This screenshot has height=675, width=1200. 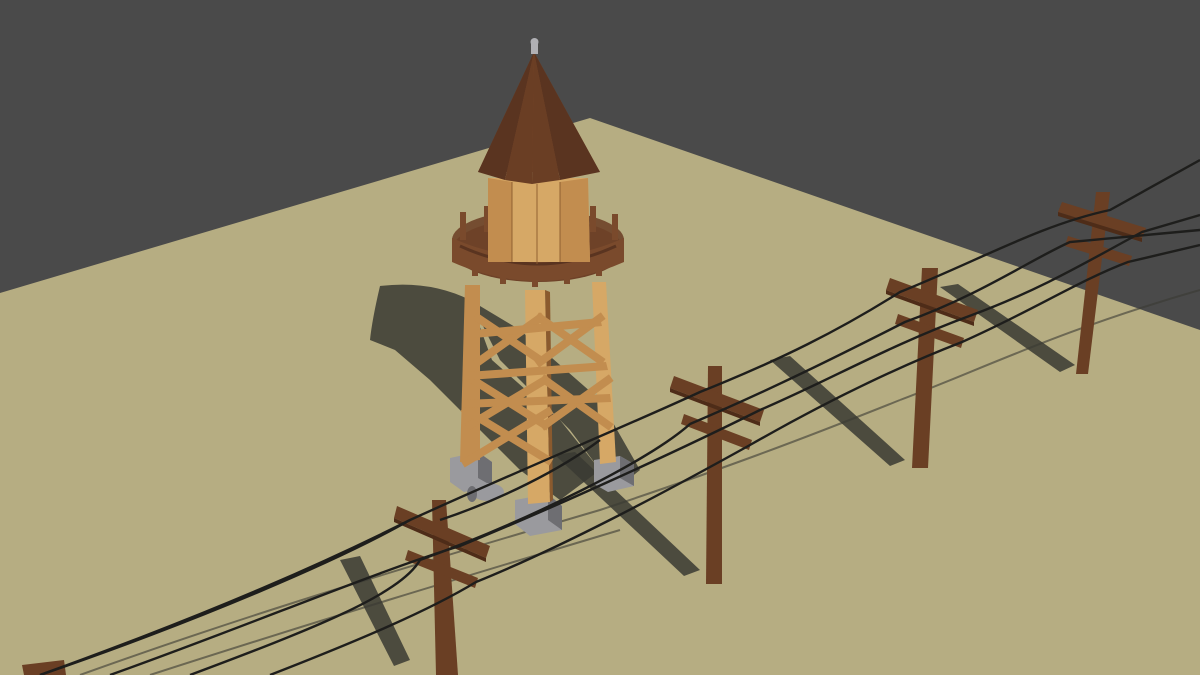 What do you see at coordinates (534, 46) in the screenshot?
I see `roof-finial` at bounding box center [534, 46].